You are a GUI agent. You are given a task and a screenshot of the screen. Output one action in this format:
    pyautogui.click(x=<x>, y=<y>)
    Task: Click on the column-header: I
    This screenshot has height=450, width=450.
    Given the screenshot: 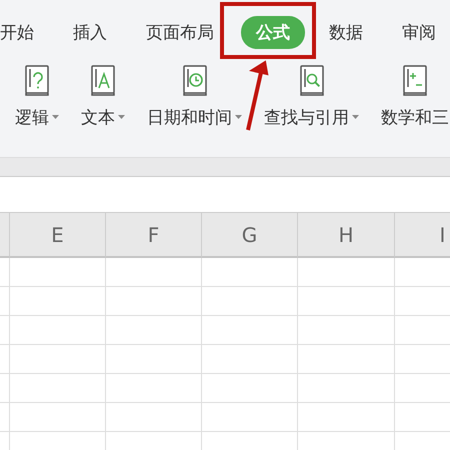 What is the action you would take?
    pyautogui.click(x=422, y=235)
    